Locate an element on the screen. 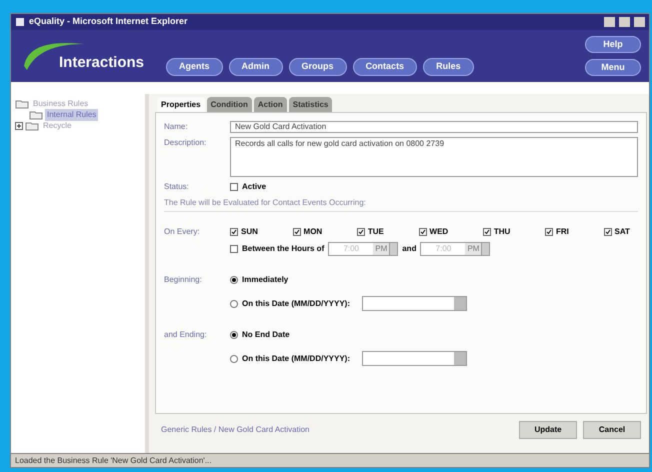 The image size is (652, 472). checkbox-label: Between the Hours of is located at coordinates (283, 249).